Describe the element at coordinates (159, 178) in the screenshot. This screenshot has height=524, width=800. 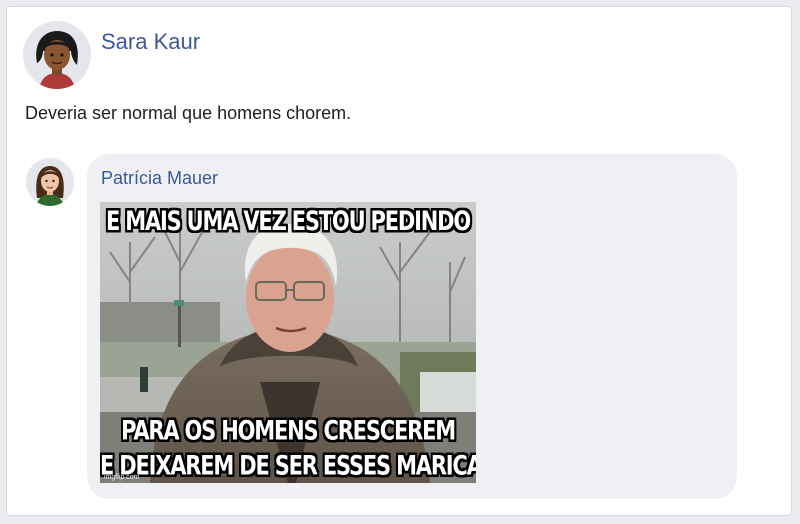
I see `comment-author-name: Patrícia Mauer` at that location.